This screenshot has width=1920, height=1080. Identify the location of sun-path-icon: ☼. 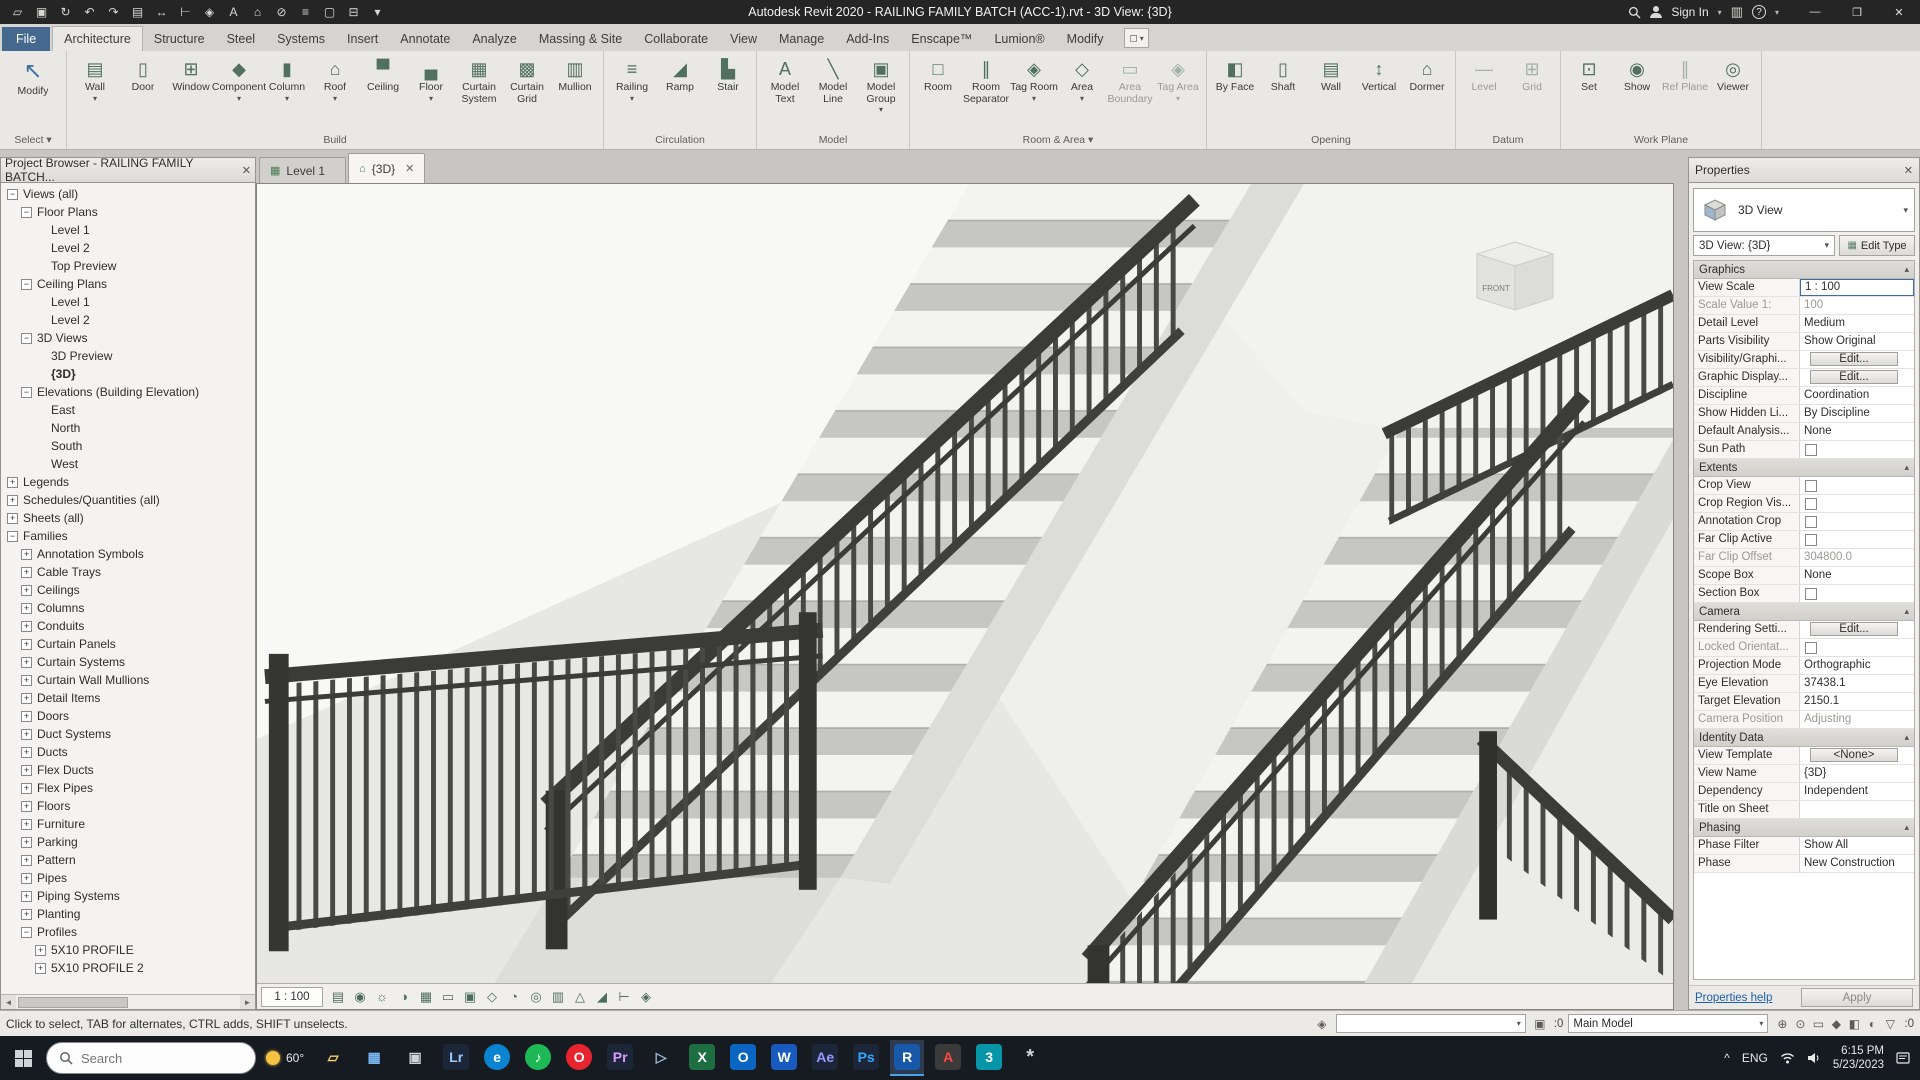
(382, 997).